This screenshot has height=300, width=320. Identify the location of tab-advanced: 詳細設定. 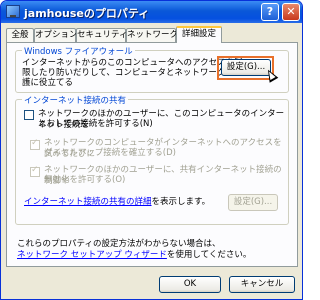
(199, 34).